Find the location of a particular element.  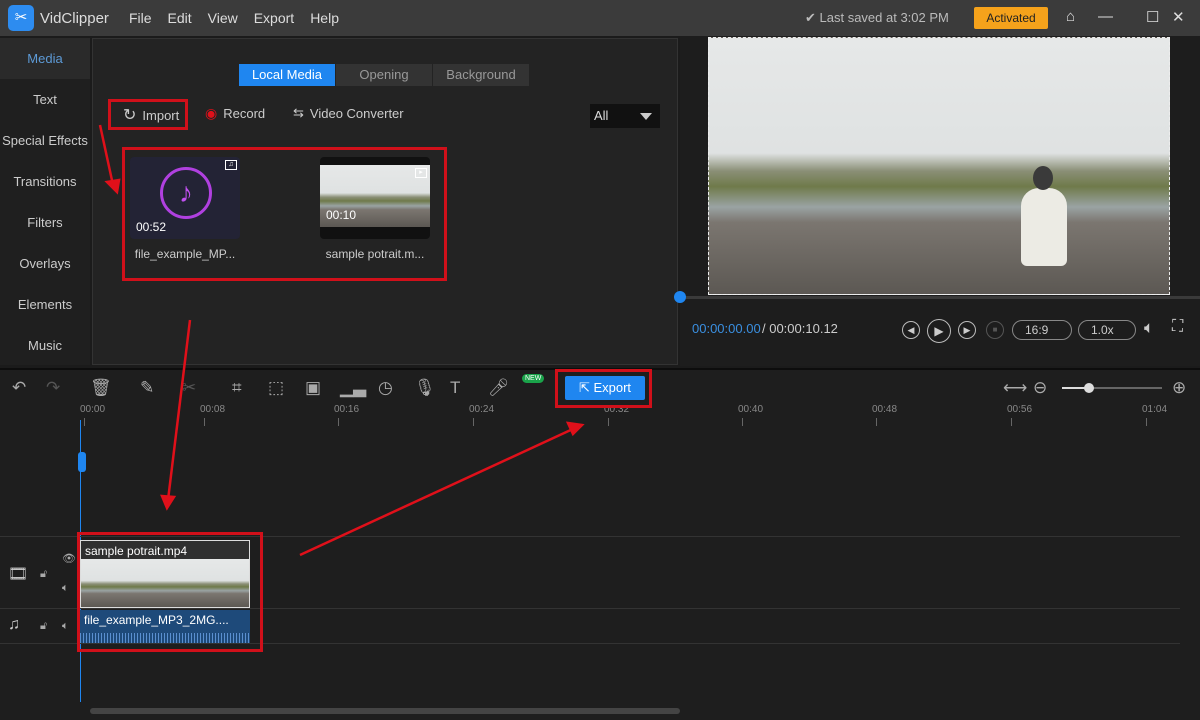

arrow-to-media is located at coordinates (106, 155).